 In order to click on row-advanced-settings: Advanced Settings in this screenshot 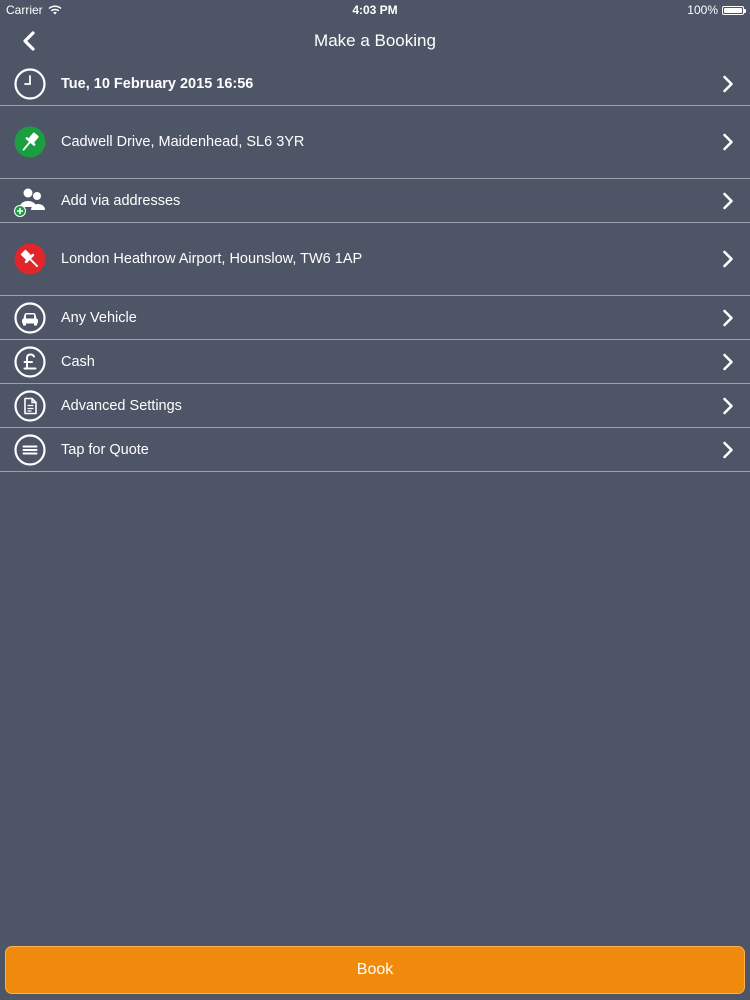, I will do `click(375, 406)`.